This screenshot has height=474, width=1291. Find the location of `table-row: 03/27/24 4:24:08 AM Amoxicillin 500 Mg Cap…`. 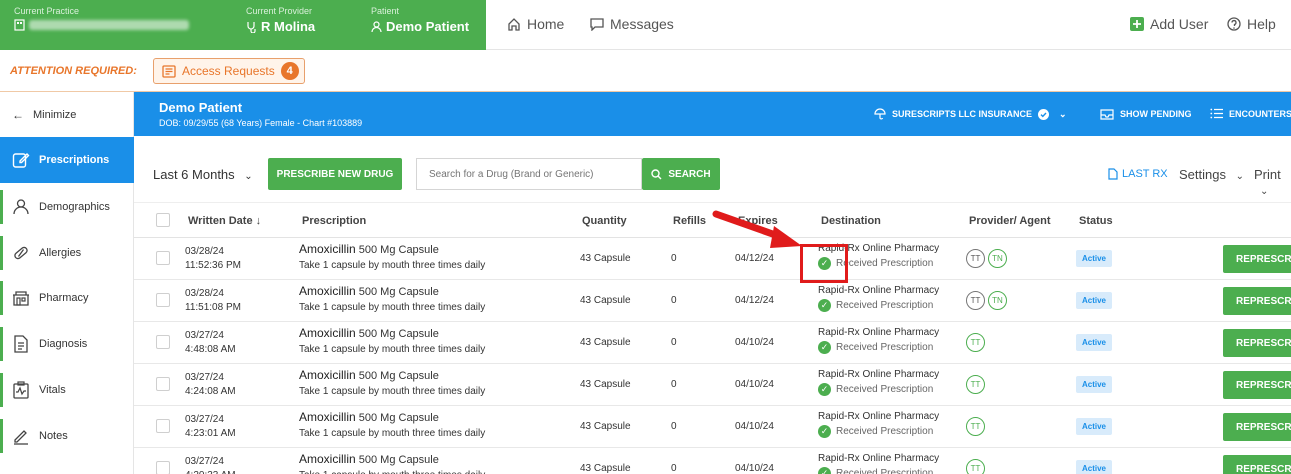

table-row: 03/27/24 4:24:08 AM Amoxicillin 500 Mg Cap… is located at coordinates (712, 385).